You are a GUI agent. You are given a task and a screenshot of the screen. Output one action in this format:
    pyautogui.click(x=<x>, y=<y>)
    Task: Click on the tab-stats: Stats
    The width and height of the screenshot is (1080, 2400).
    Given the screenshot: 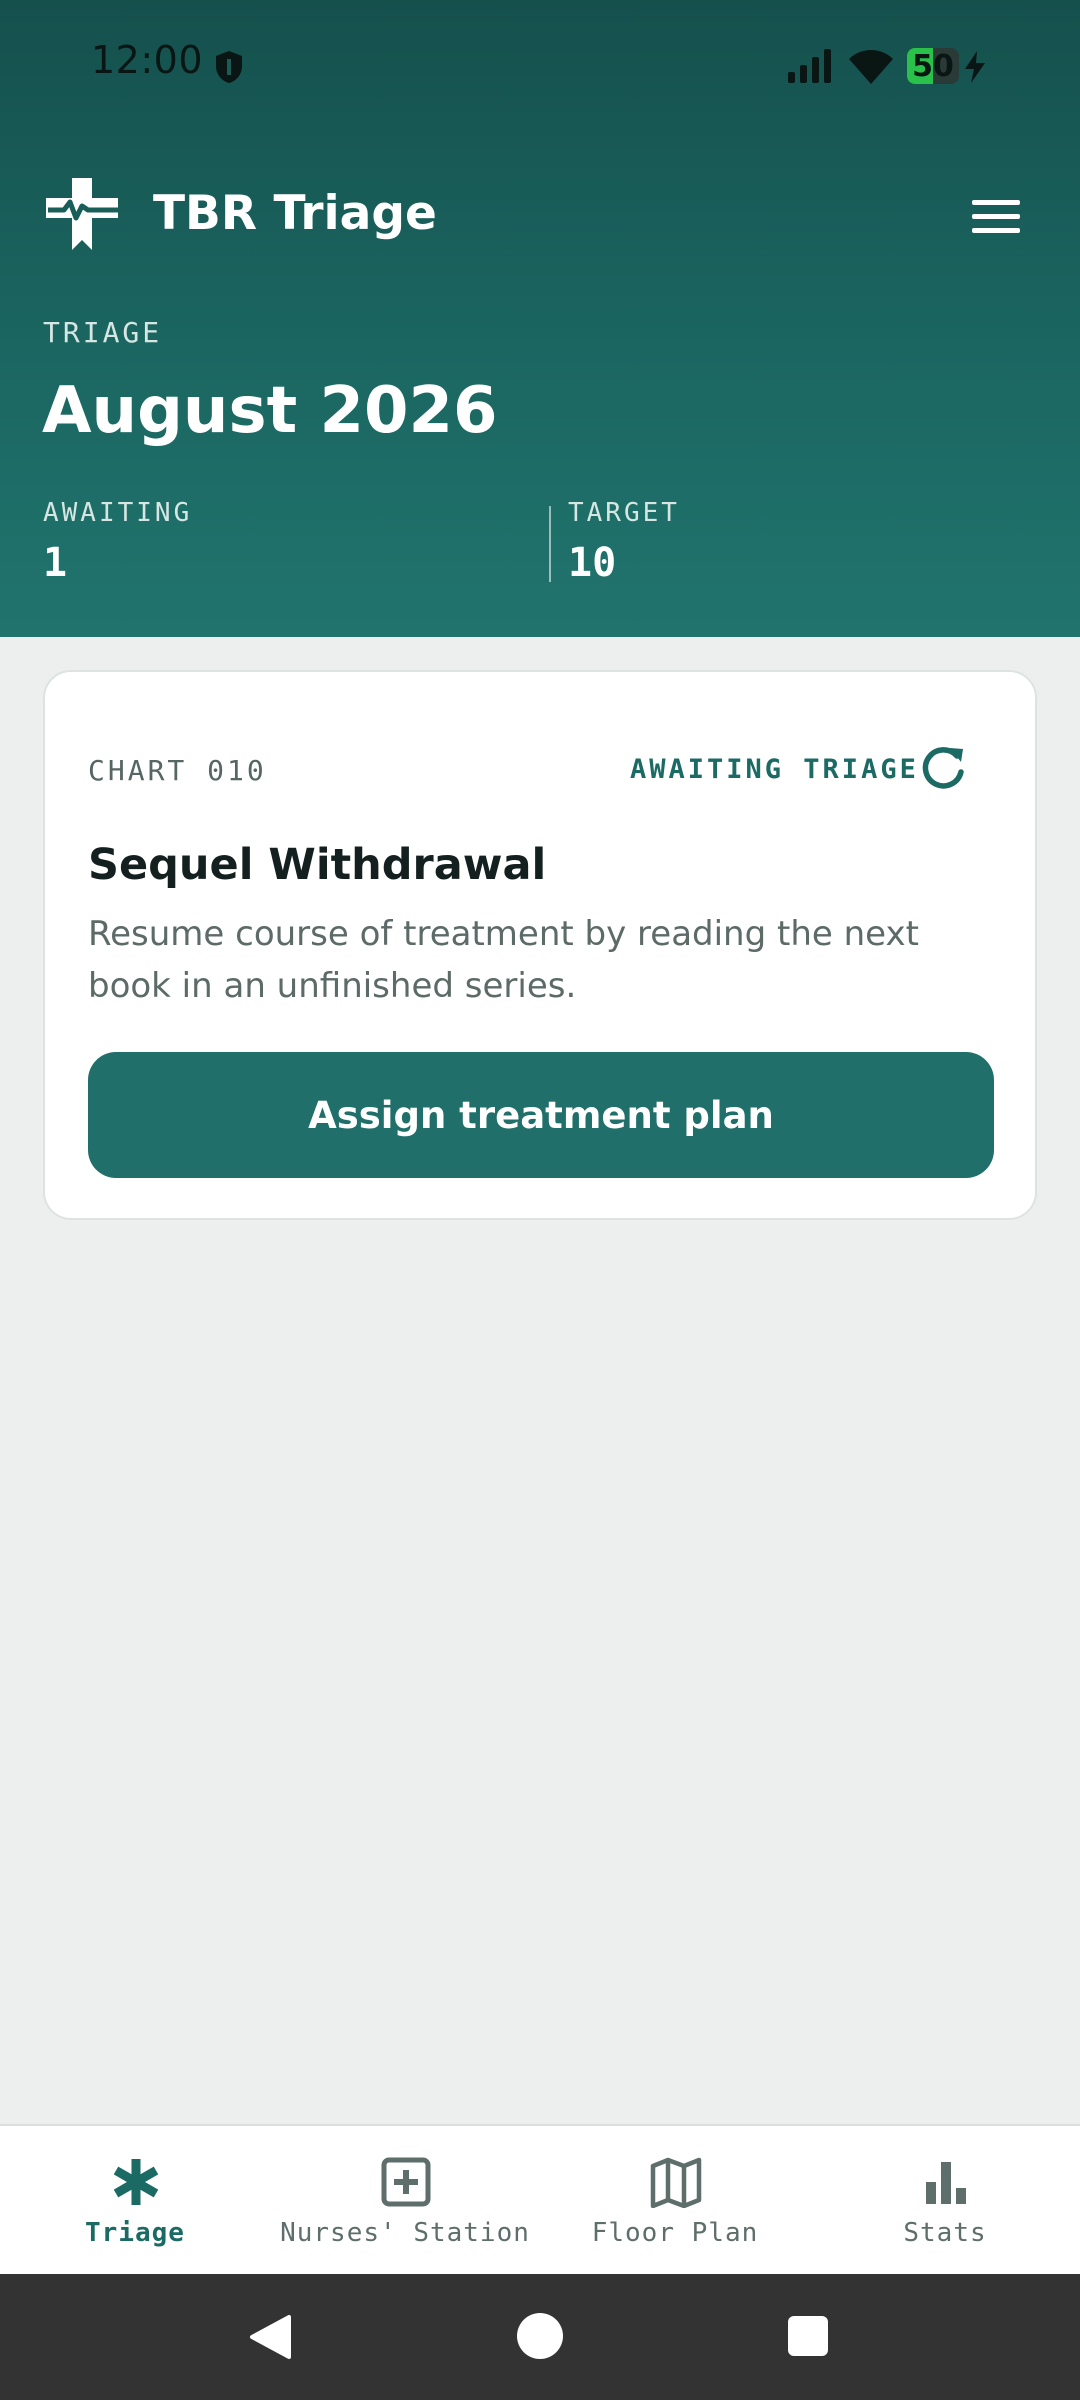 What is the action you would take?
    pyautogui.click(x=945, y=2201)
    